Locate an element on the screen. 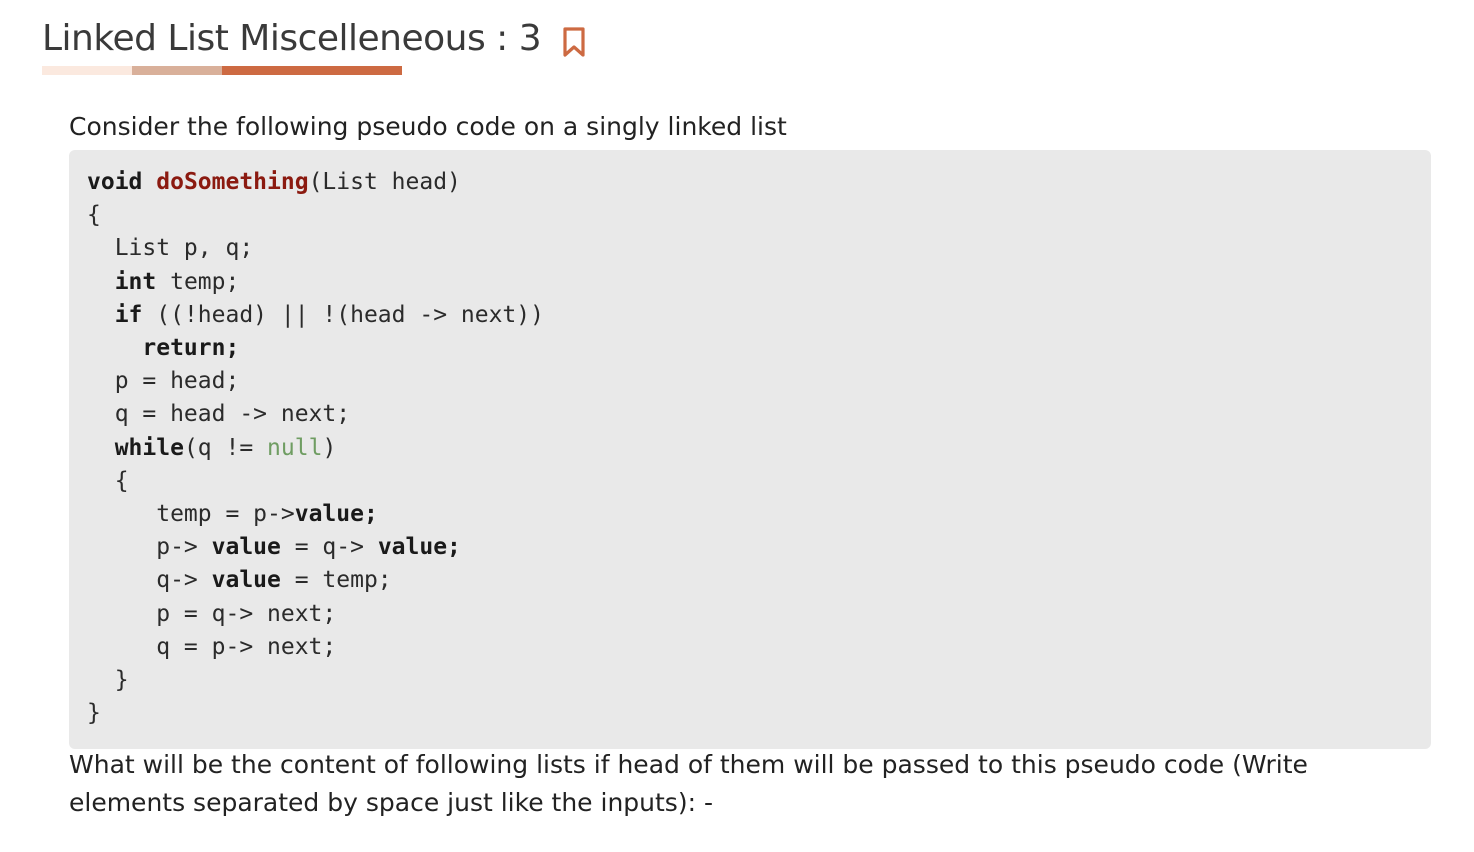  code-line-11: temp = p->value; is located at coordinates (759, 514).